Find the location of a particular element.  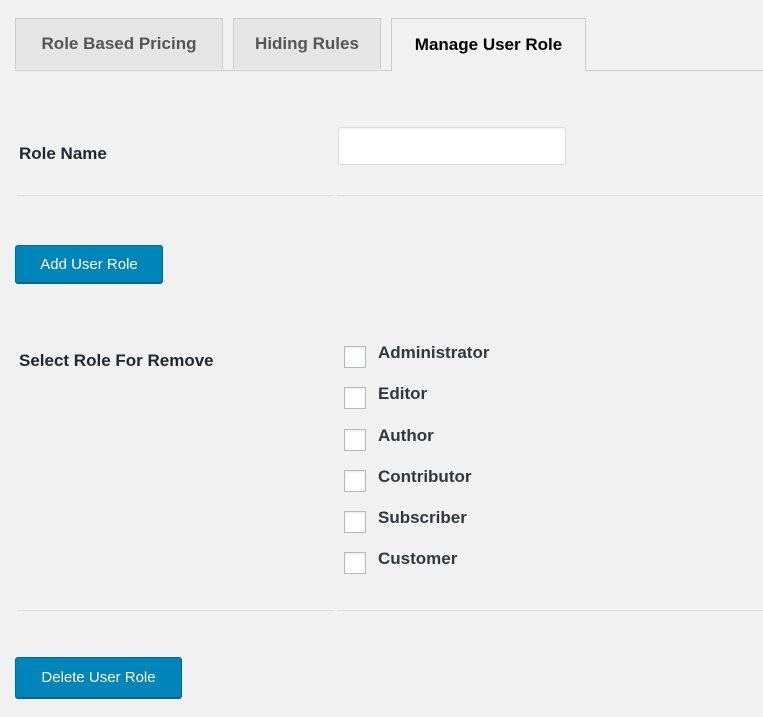

role-option-contributor: Contributor is located at coordinates (416, 484).